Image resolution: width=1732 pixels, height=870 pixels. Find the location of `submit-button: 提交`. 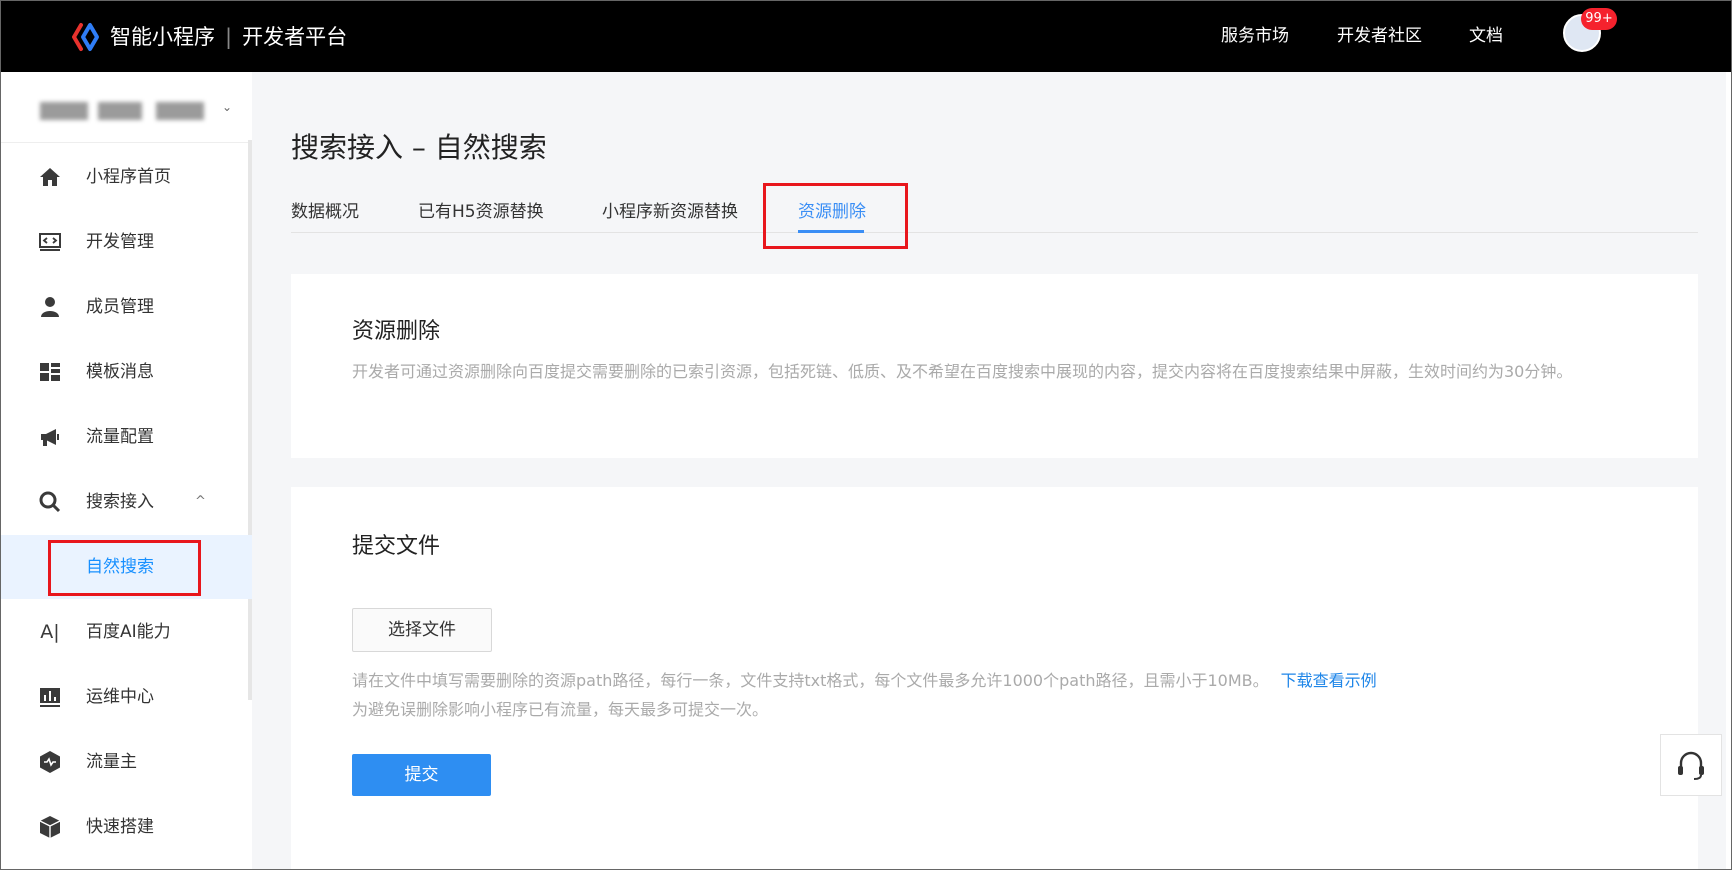

submit-button: 提交 is located at coordinates (421, 775).